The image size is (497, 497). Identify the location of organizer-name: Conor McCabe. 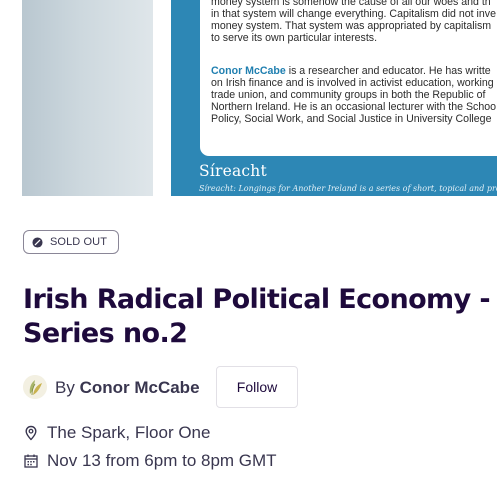
(140, 387).